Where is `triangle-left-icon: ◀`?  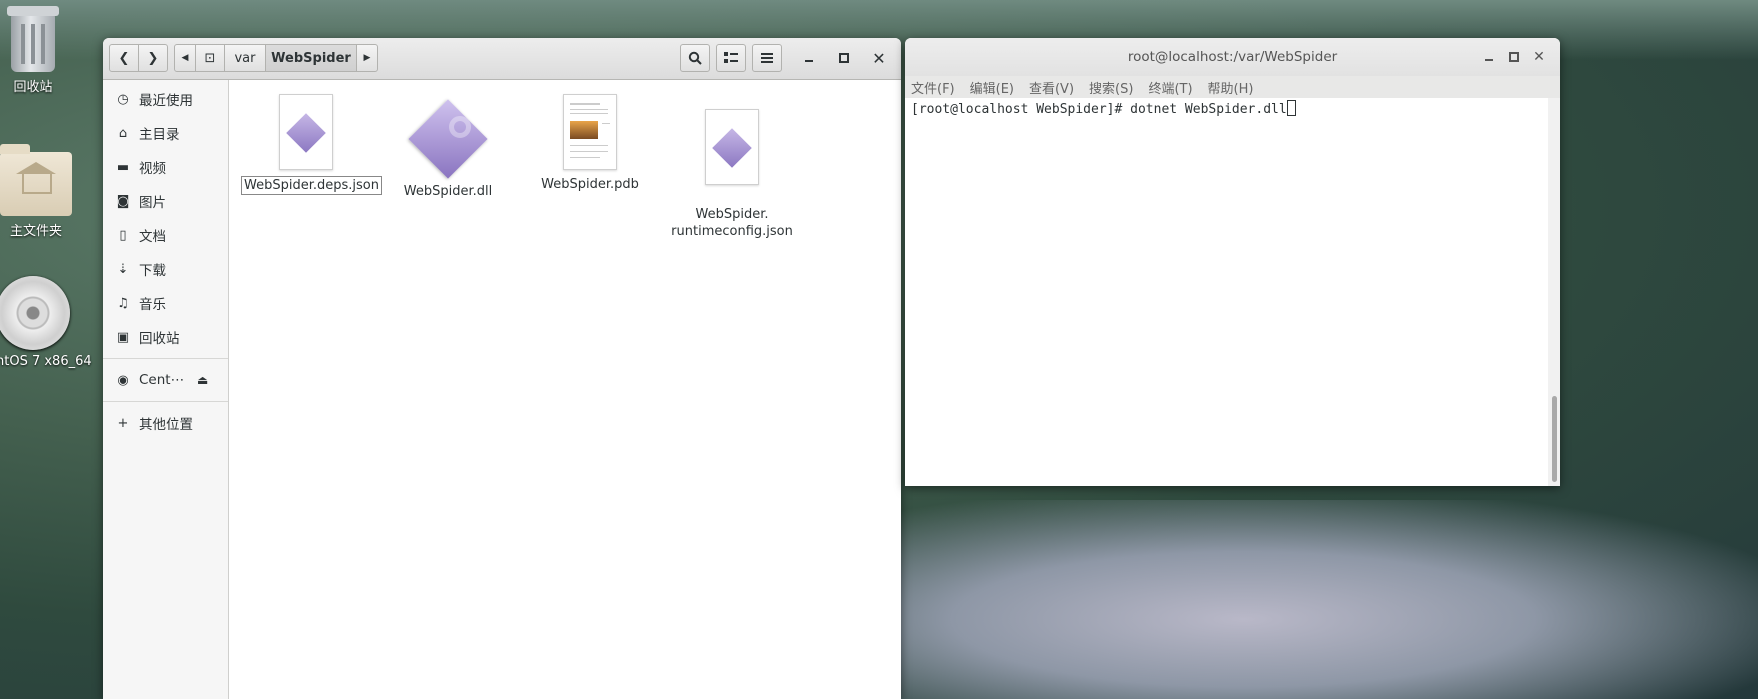 triangle-left-icon: ◀ is located at coordinates (185, 58).